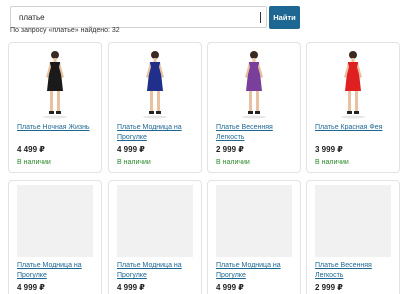 The width and height of the screenshot is (403, 294). I want to click on product-price: 3 999 ₽, so click(329, 149).